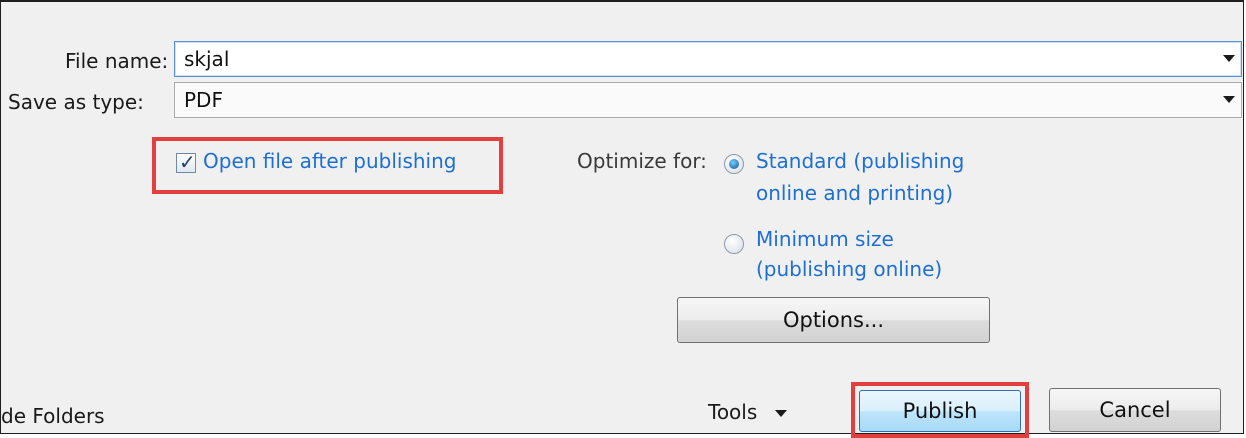 The height and width of the screenshot is (438, 1246). I want to click on file-name-label: File name:, so click(117, 61).